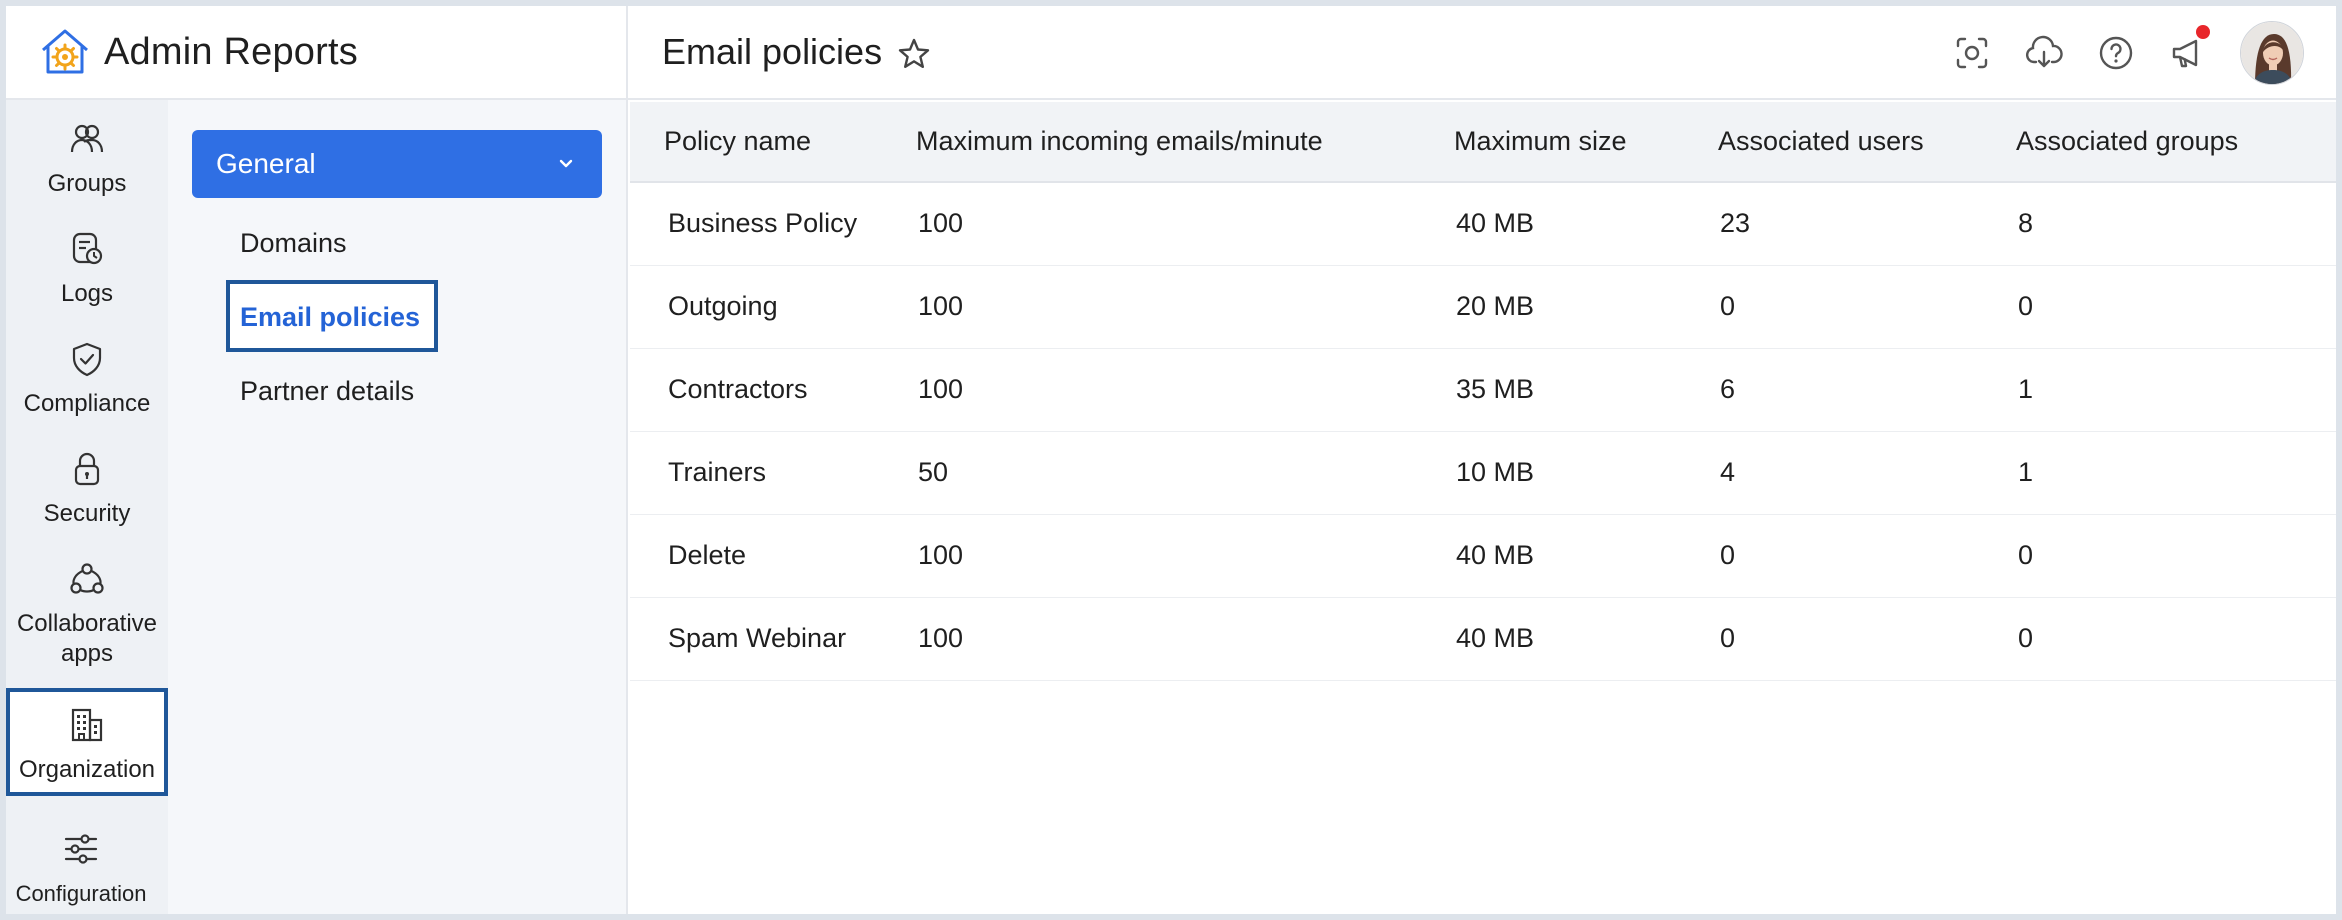 The width and height of the screenshot is (2342, 920). I want to click on rail-item-configuration: Configuration, so click(84, 869).